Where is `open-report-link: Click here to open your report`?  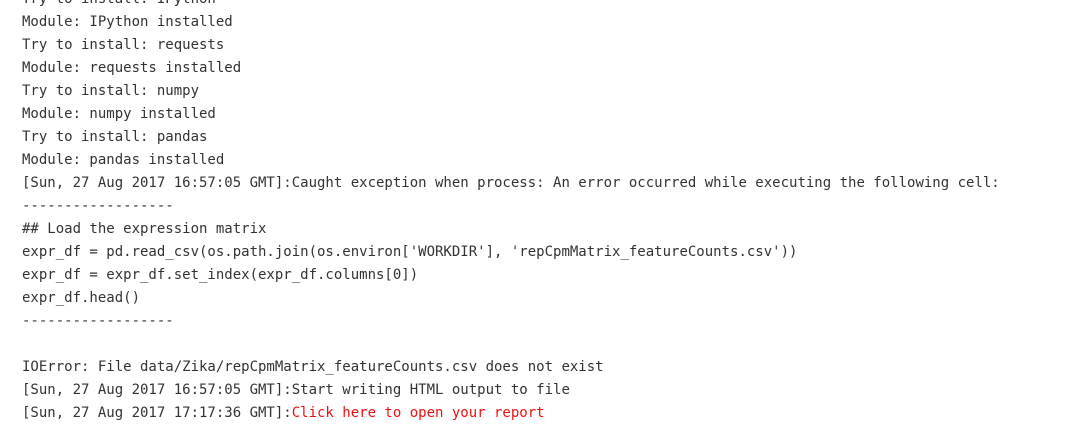
open-report-link: Click here to open your report is located at coordinates (418, 413).